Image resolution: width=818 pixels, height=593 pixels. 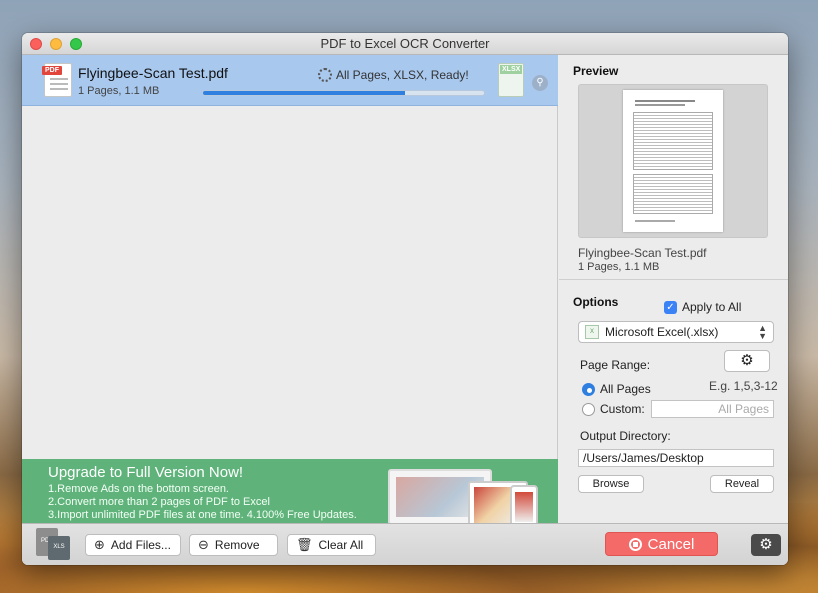 I want to click on preview-file-meta: 1 Pages, 1.1 MB, so click(x=619, y=267).